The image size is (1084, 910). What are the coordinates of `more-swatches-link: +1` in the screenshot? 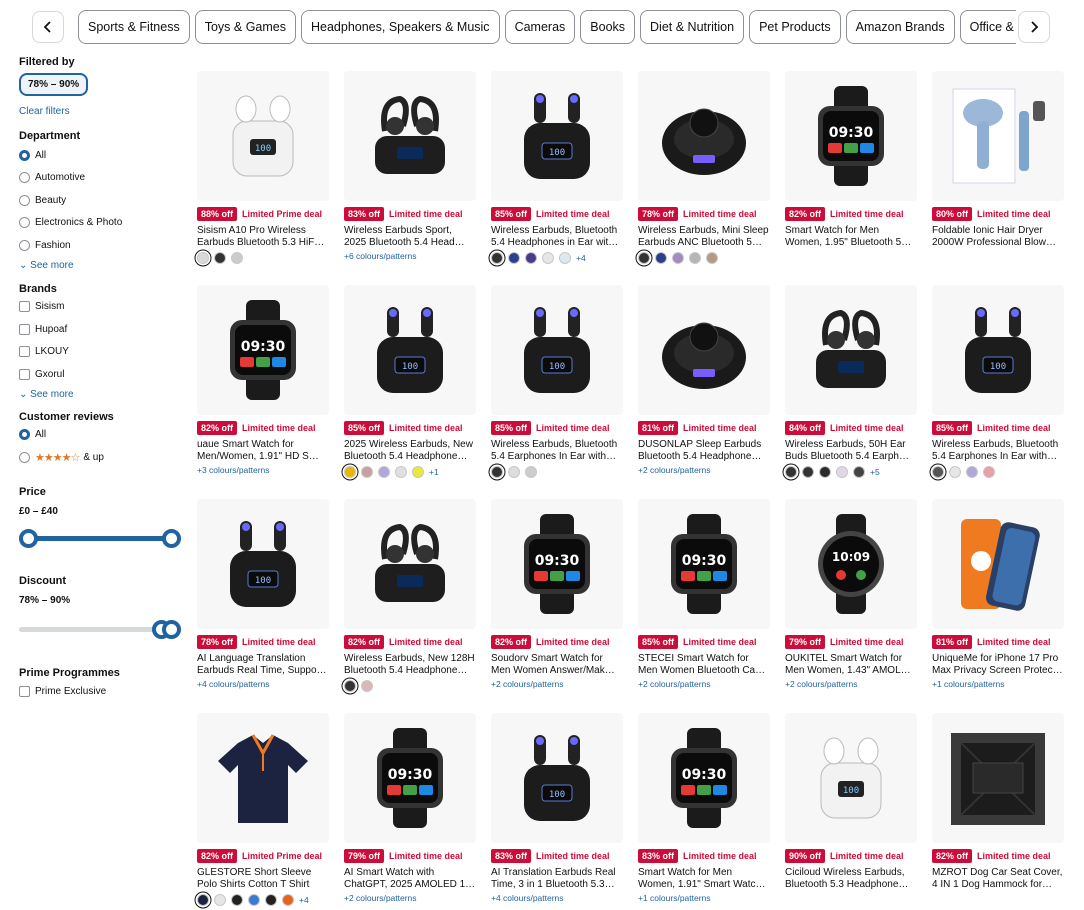 It's located at (434, 472).